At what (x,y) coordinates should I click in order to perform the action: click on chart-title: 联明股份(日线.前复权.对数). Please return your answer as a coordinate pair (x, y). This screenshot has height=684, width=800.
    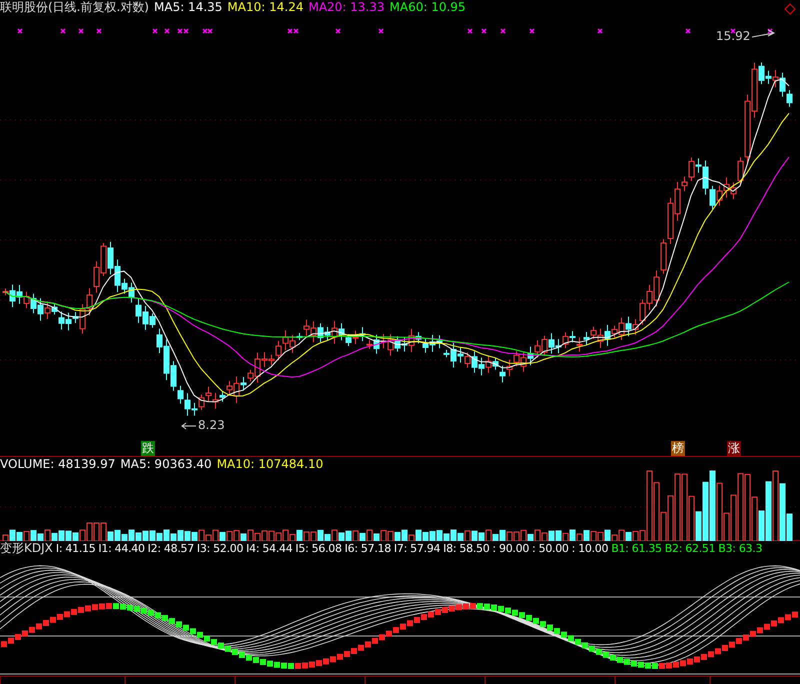
    Looking at the image, I should click on (74, 7).